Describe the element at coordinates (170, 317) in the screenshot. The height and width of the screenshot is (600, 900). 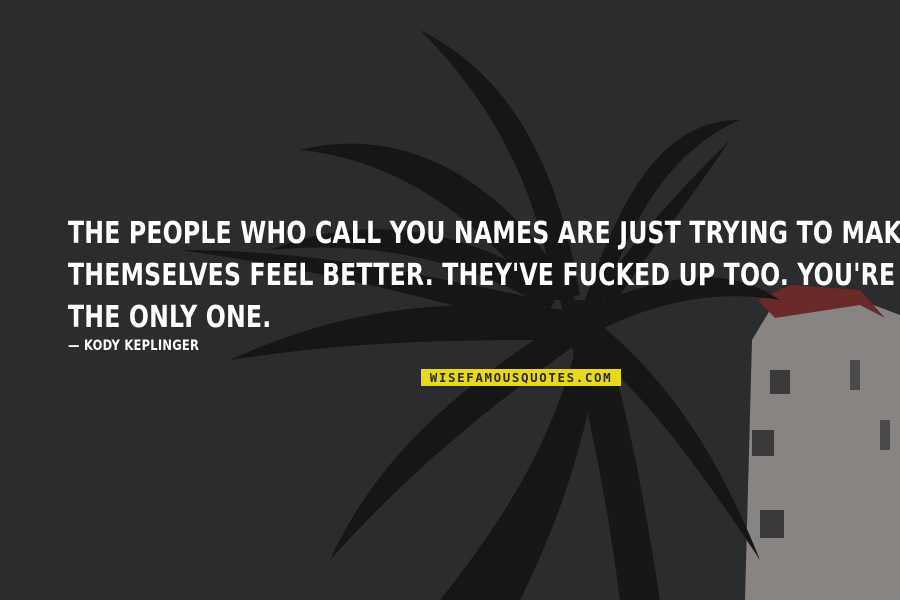
I see `quote-line-3: THE ONLY ONE.` at that location.